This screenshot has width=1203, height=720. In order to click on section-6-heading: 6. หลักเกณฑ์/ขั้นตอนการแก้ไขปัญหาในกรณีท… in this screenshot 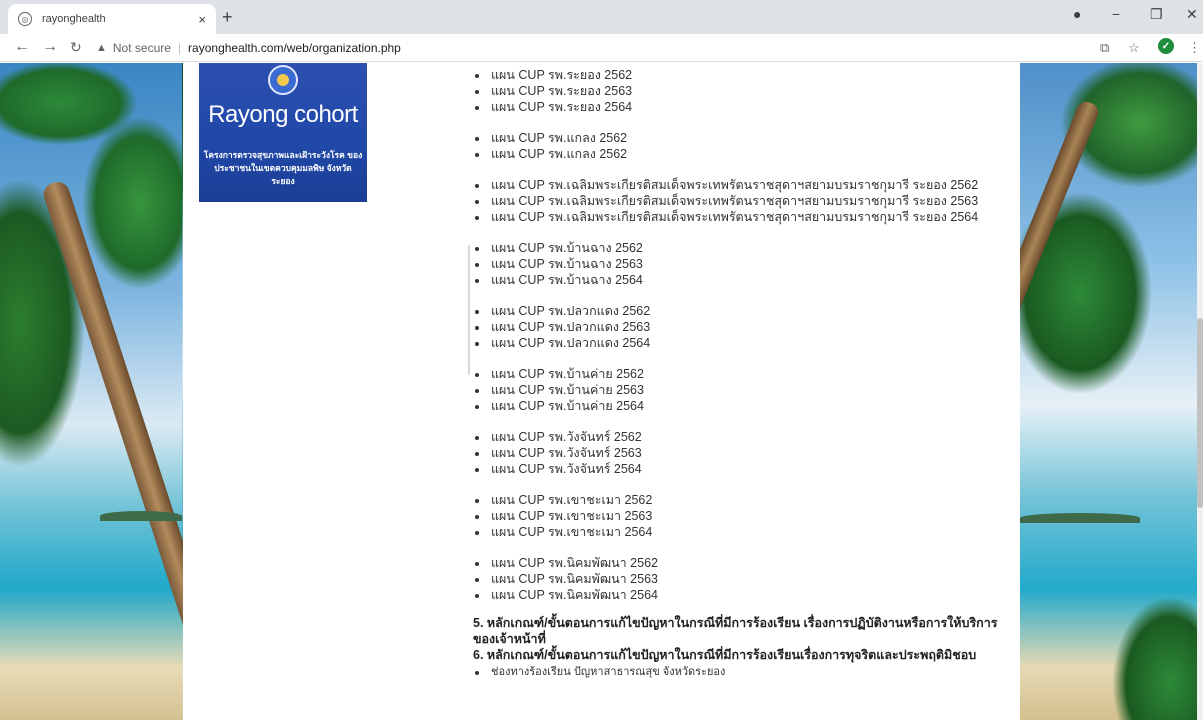, I will do `click(740, 655)`.